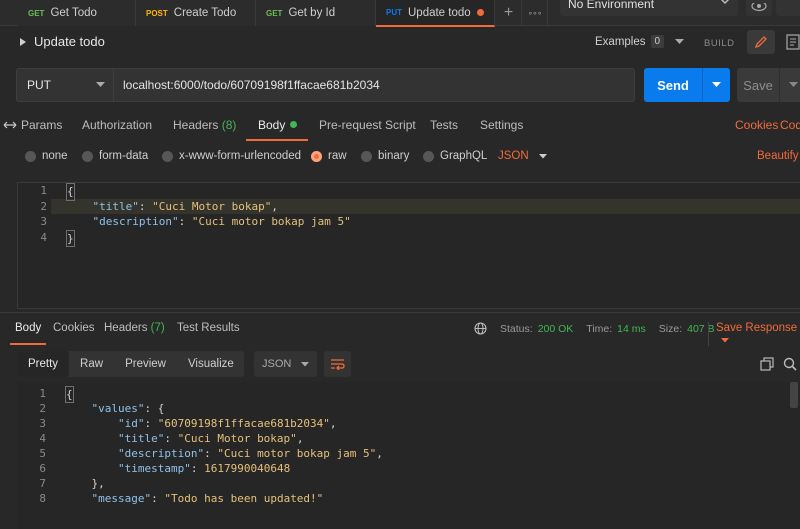 Image resolution: width=800 pixels, height=529 pixels. Describe the element at coordinates (555, 328) in the screenshot. I see `status-value: 200 OK` at that location.